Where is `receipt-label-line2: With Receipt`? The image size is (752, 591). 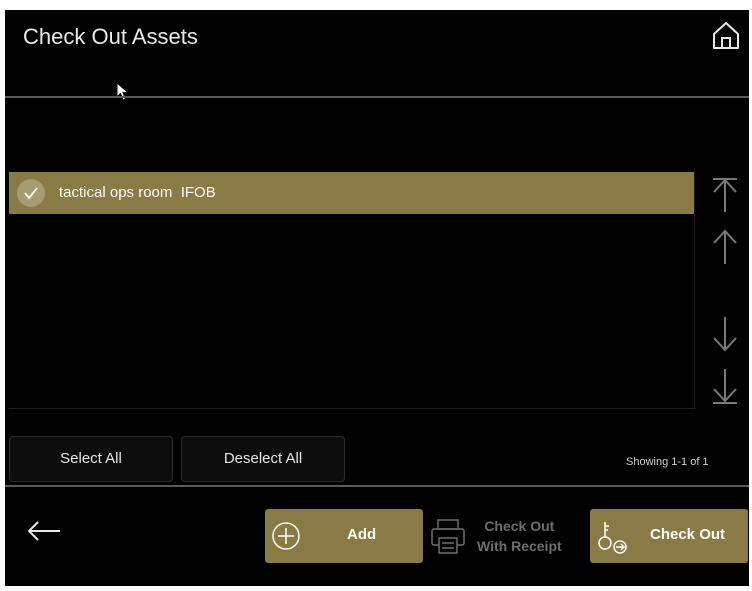
receipt-label-line2: With Receipt is located at coordinates (519, 546).